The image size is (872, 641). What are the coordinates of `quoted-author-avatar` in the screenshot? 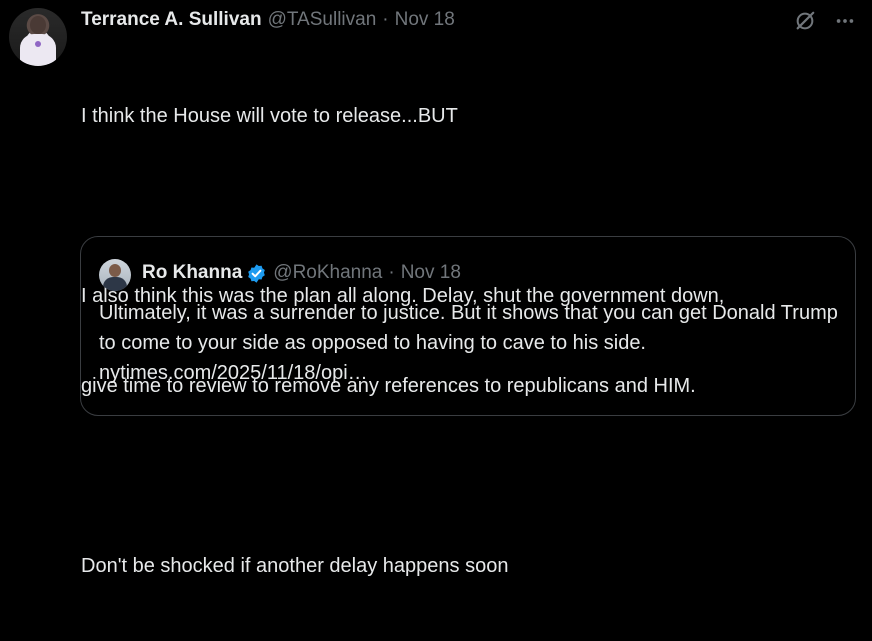 It's located at (115, 275).